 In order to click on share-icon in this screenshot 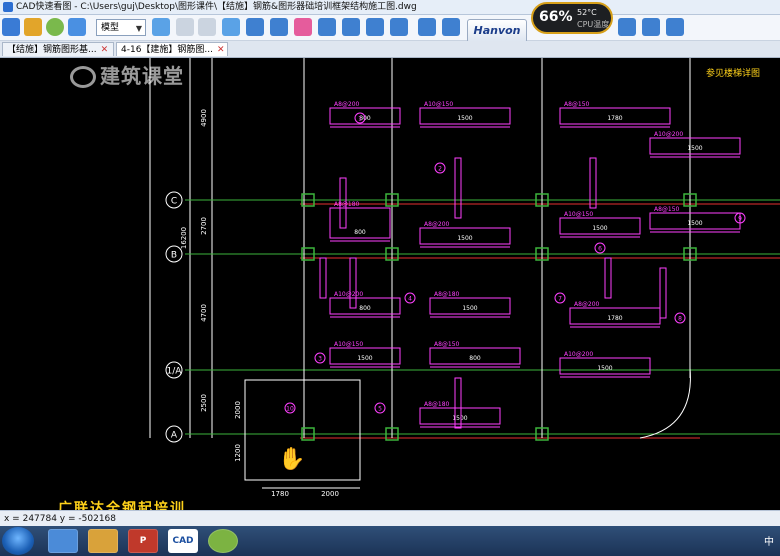, I will do `click(651, 27)`.